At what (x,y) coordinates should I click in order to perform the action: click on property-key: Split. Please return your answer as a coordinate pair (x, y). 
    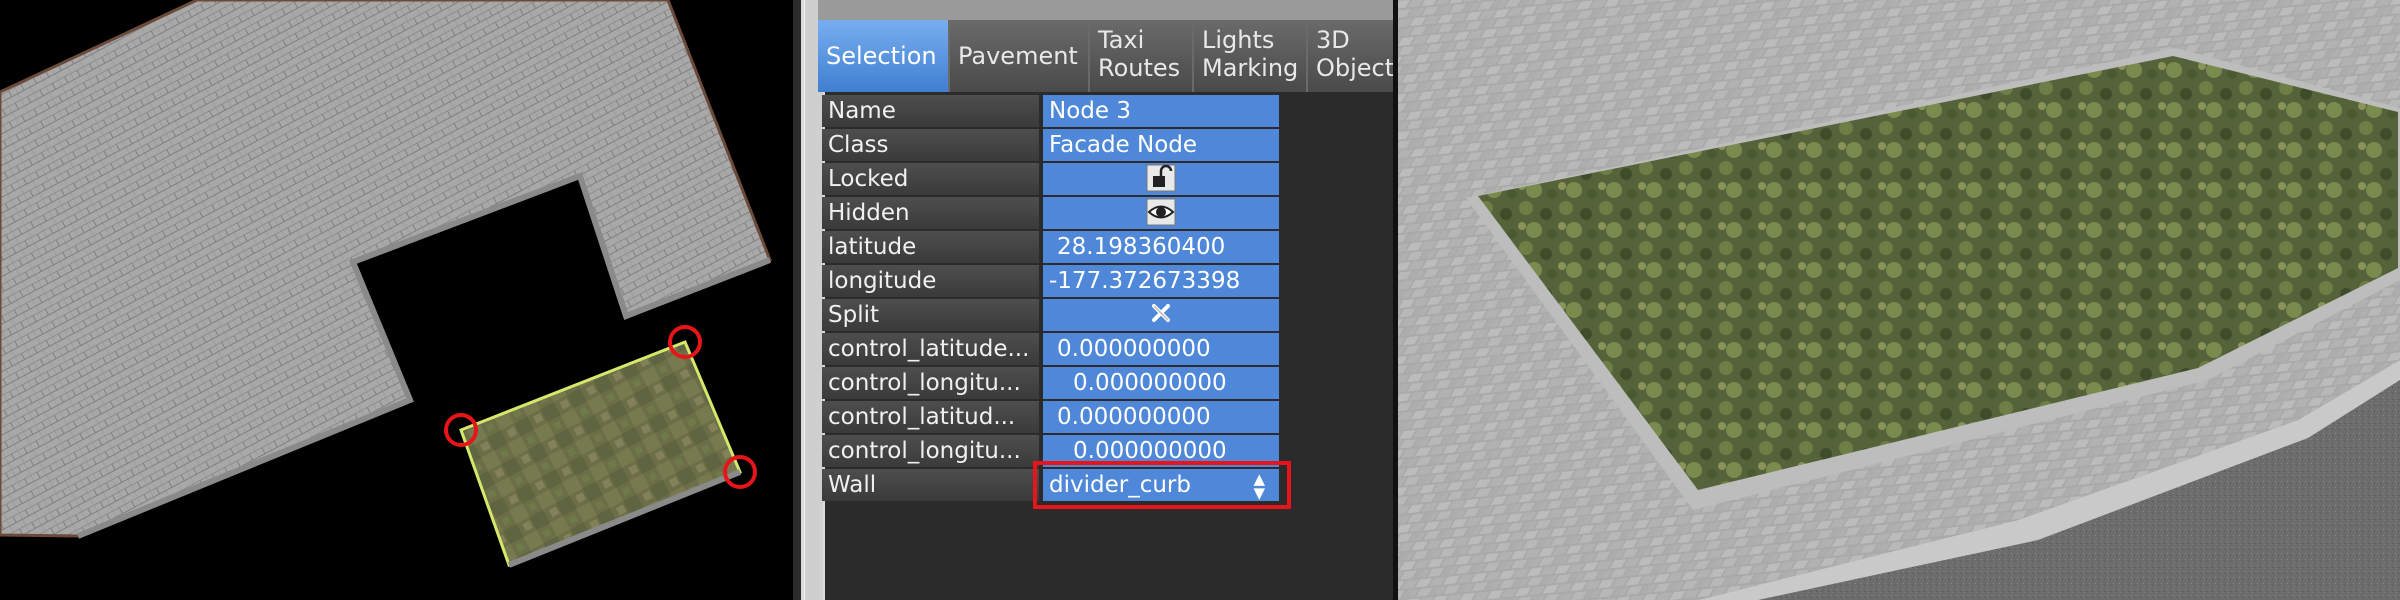
    Looking at the image, I should click on (930, 315).